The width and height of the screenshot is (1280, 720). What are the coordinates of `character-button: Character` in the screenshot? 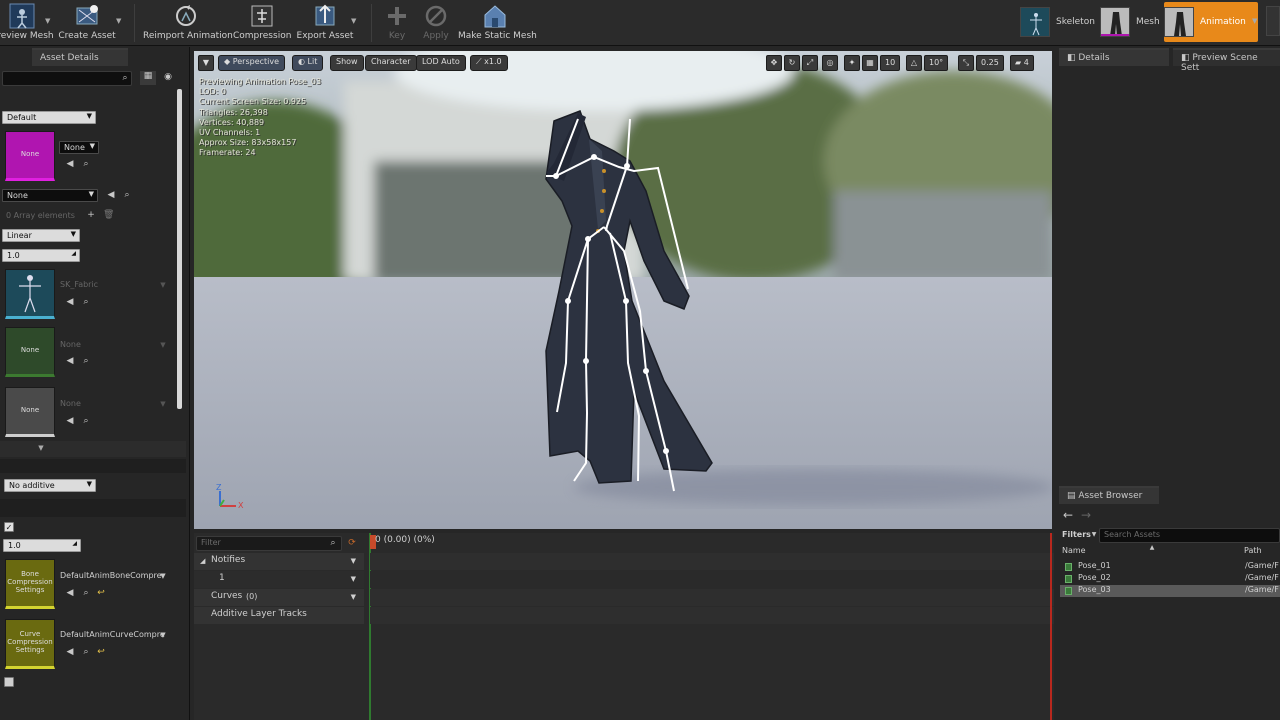 It's located at (391, 63).